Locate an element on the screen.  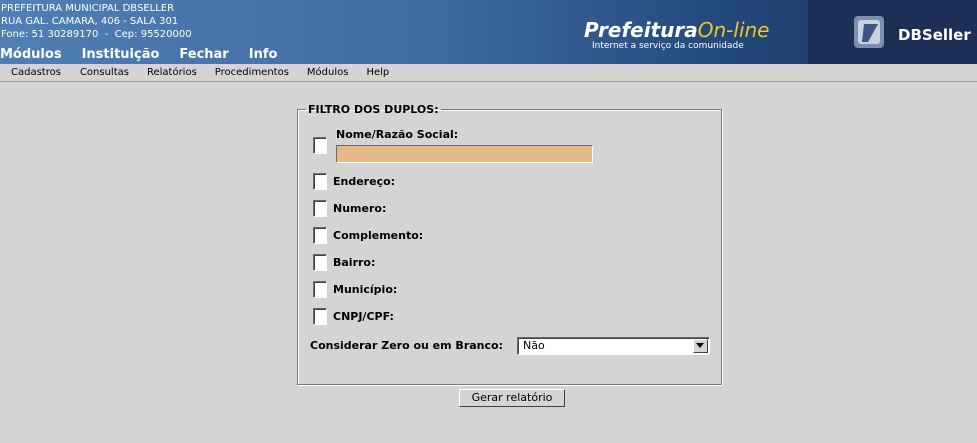
cnpj-cpf-checkbox is located at coordinates (320, 316).